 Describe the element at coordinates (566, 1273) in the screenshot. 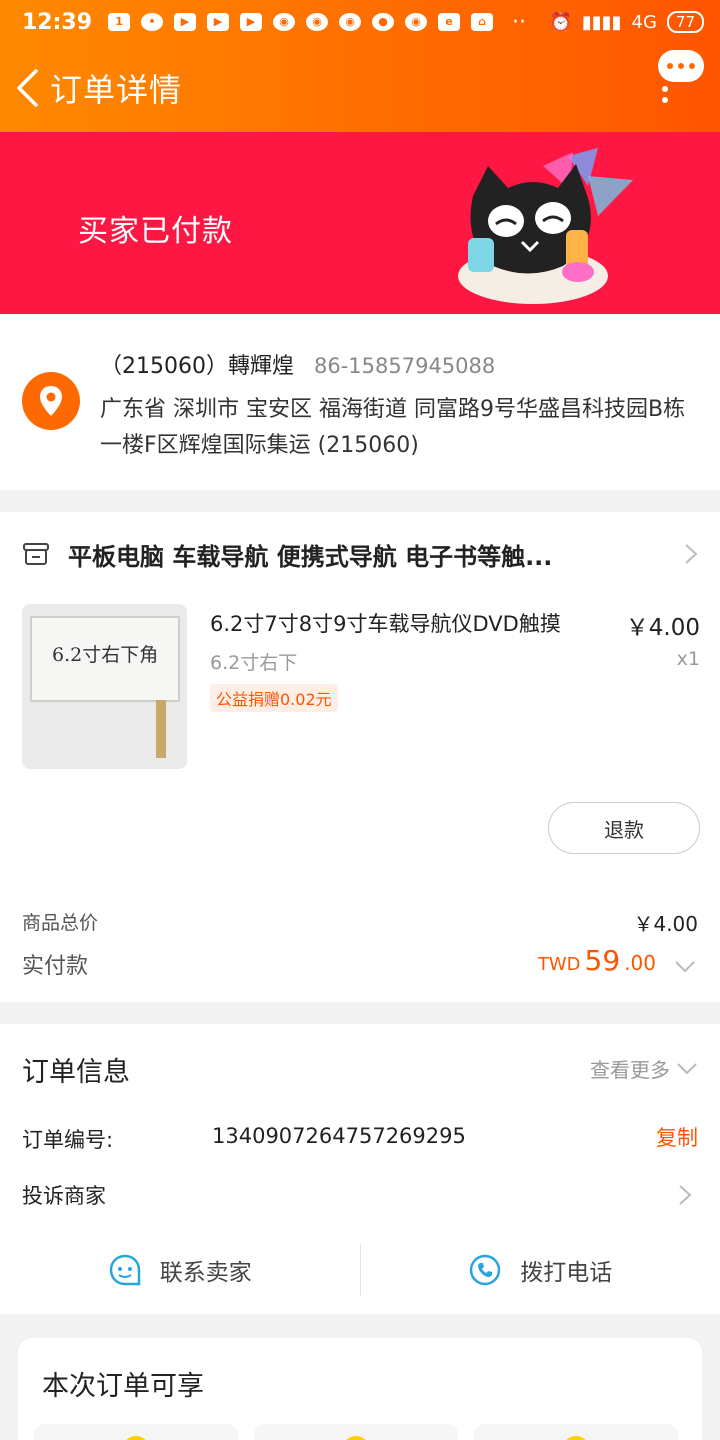

I see `call-phone-label: 拨打电话` at that location.